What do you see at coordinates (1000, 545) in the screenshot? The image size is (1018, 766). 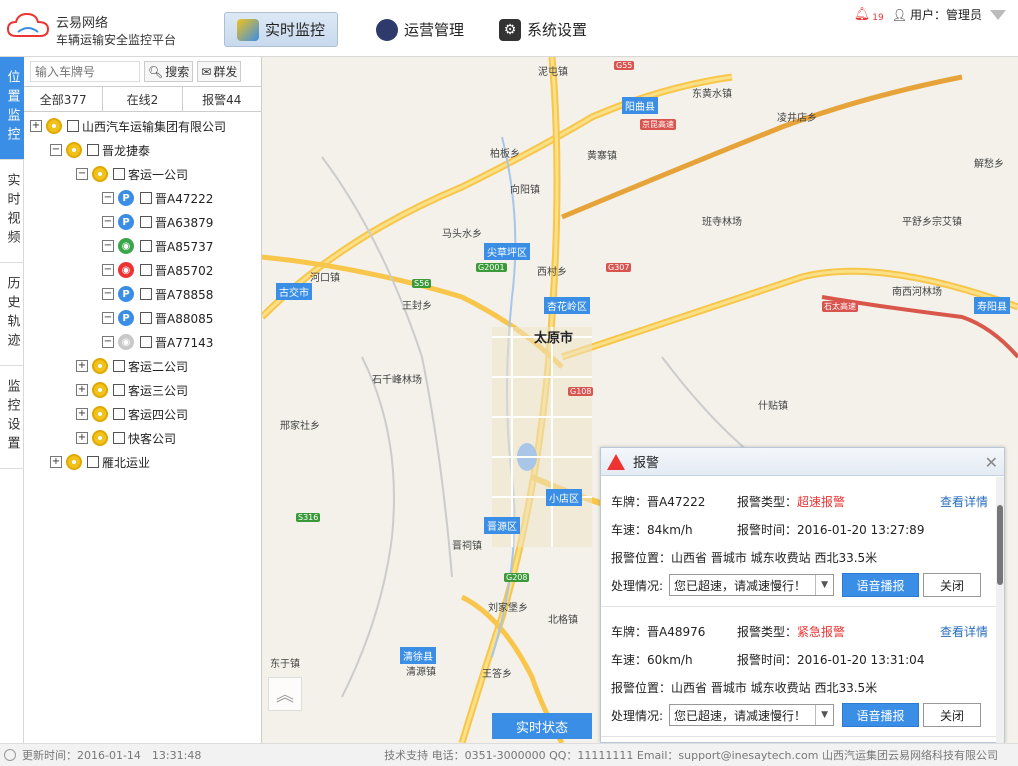 I see `scrollbar-thumb` at bounding box center [1000, 545].